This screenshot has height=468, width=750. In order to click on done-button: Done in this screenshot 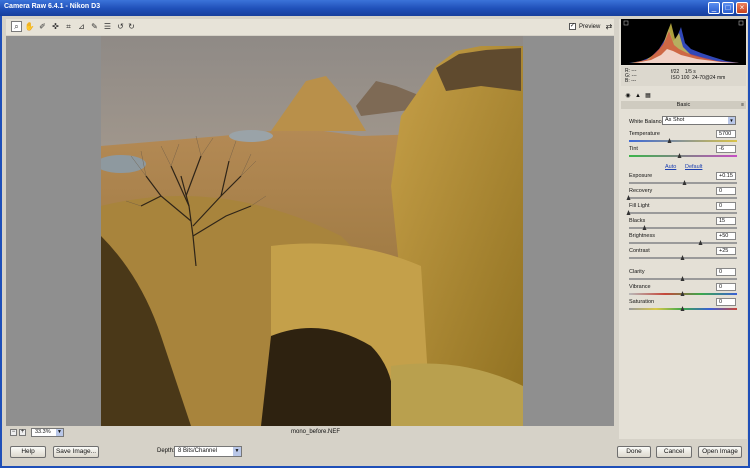, I will do `click(634, 452)`.